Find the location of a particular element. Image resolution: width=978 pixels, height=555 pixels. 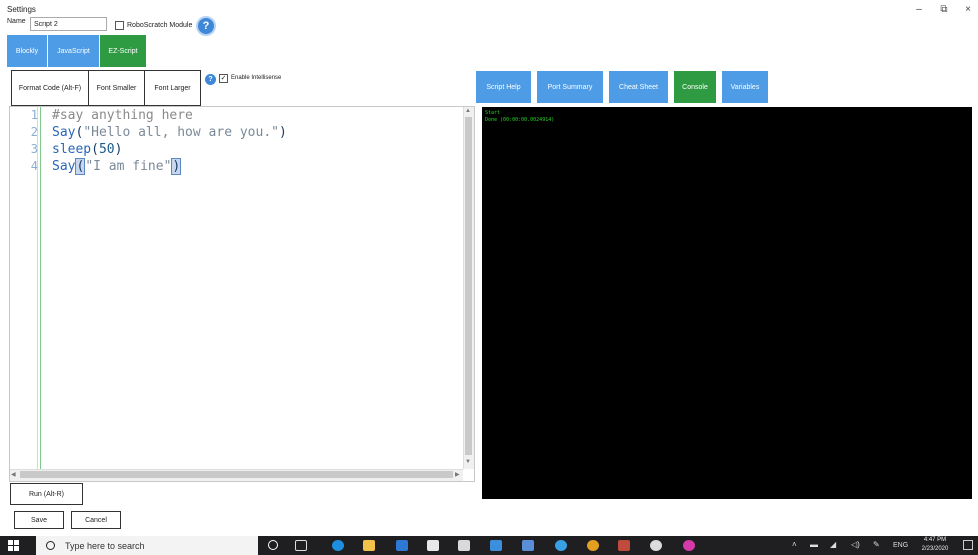

store-icon is located at coordinates (402, 545).